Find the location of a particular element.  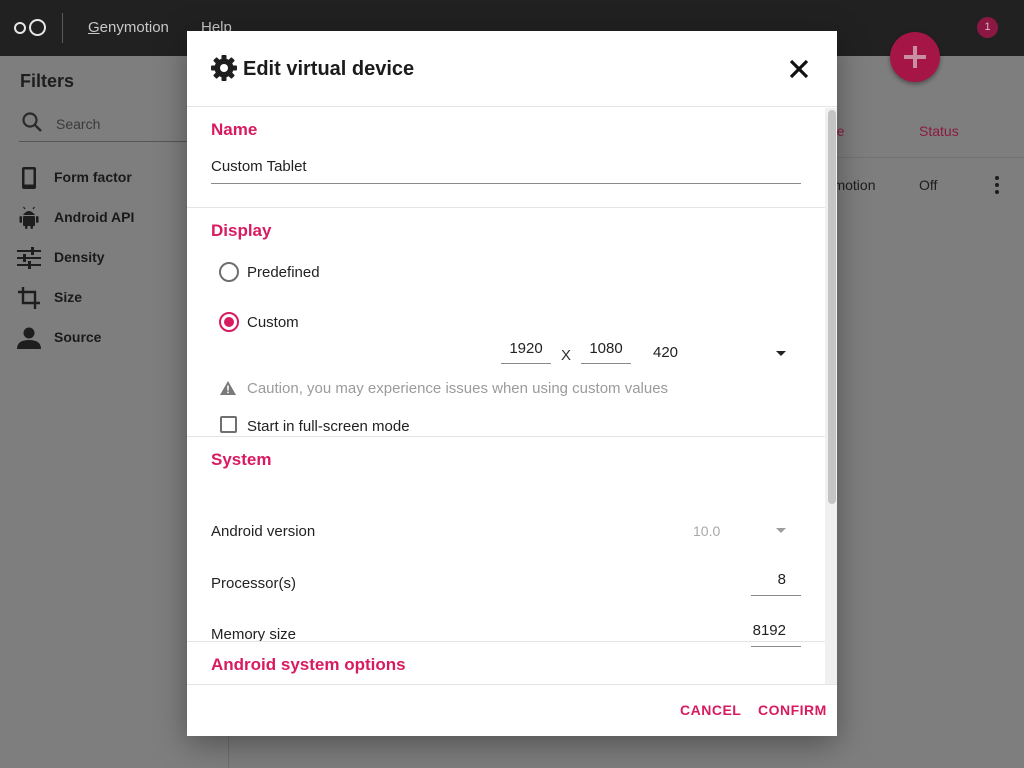

search-input is located at coordinates (131, 124).